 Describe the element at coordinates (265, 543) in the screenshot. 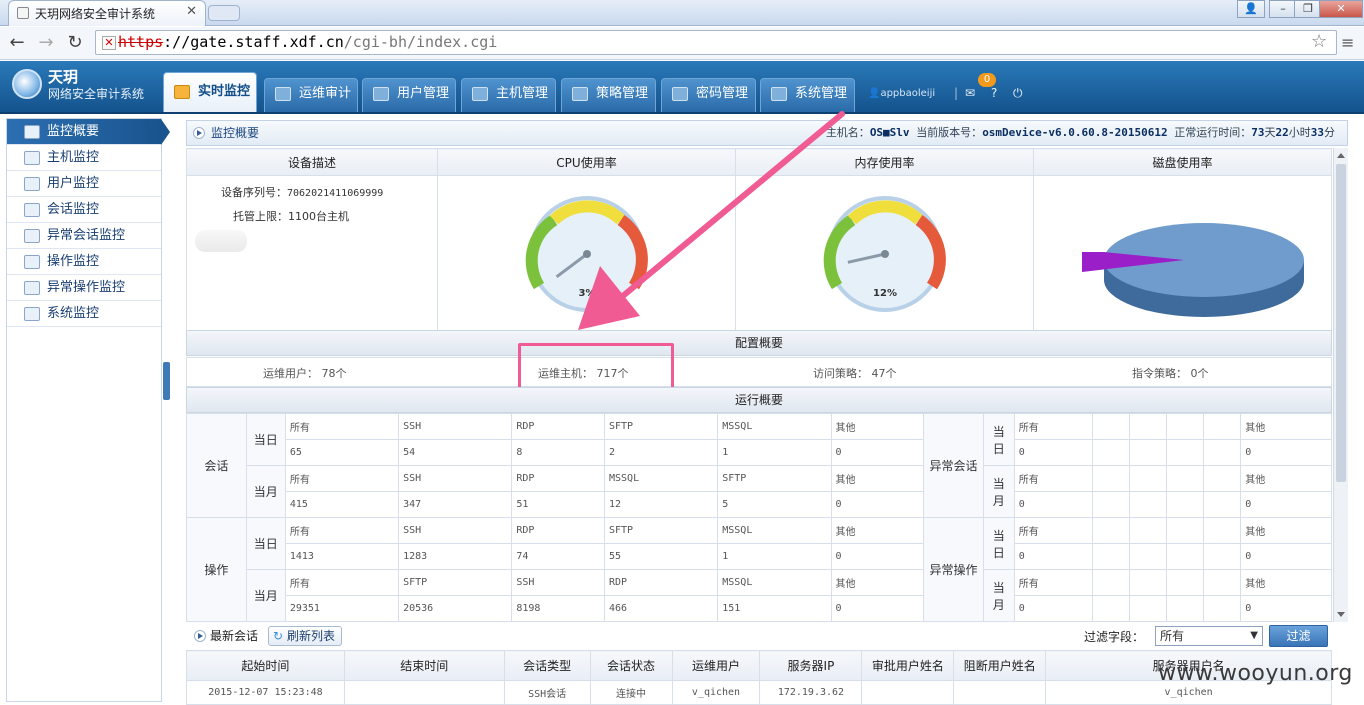

I see `run-period-label: 当日` at that location.